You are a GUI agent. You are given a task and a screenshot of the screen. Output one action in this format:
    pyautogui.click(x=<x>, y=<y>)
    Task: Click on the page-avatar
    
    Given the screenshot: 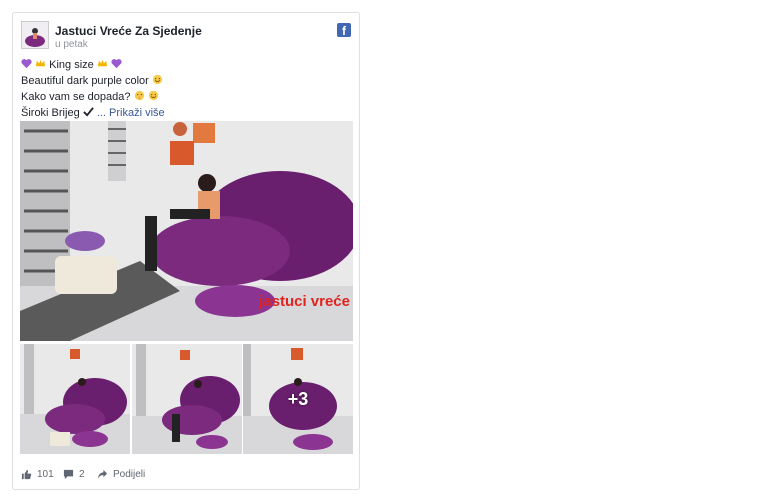 What is the action you would take?
    pyautogui.click(x=35, y=35)
    